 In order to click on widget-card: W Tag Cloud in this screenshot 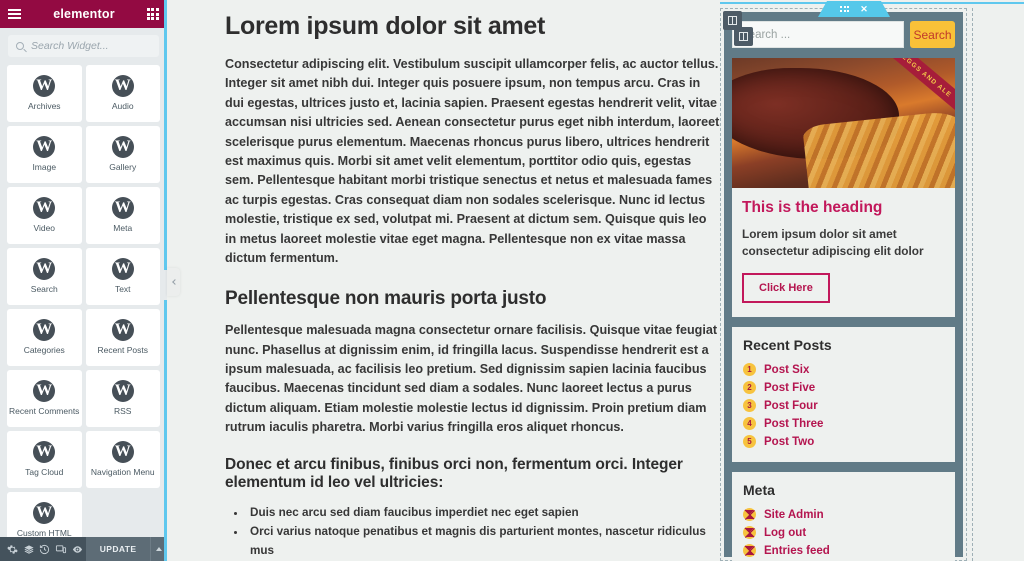, I will do `click(44, 459)`.